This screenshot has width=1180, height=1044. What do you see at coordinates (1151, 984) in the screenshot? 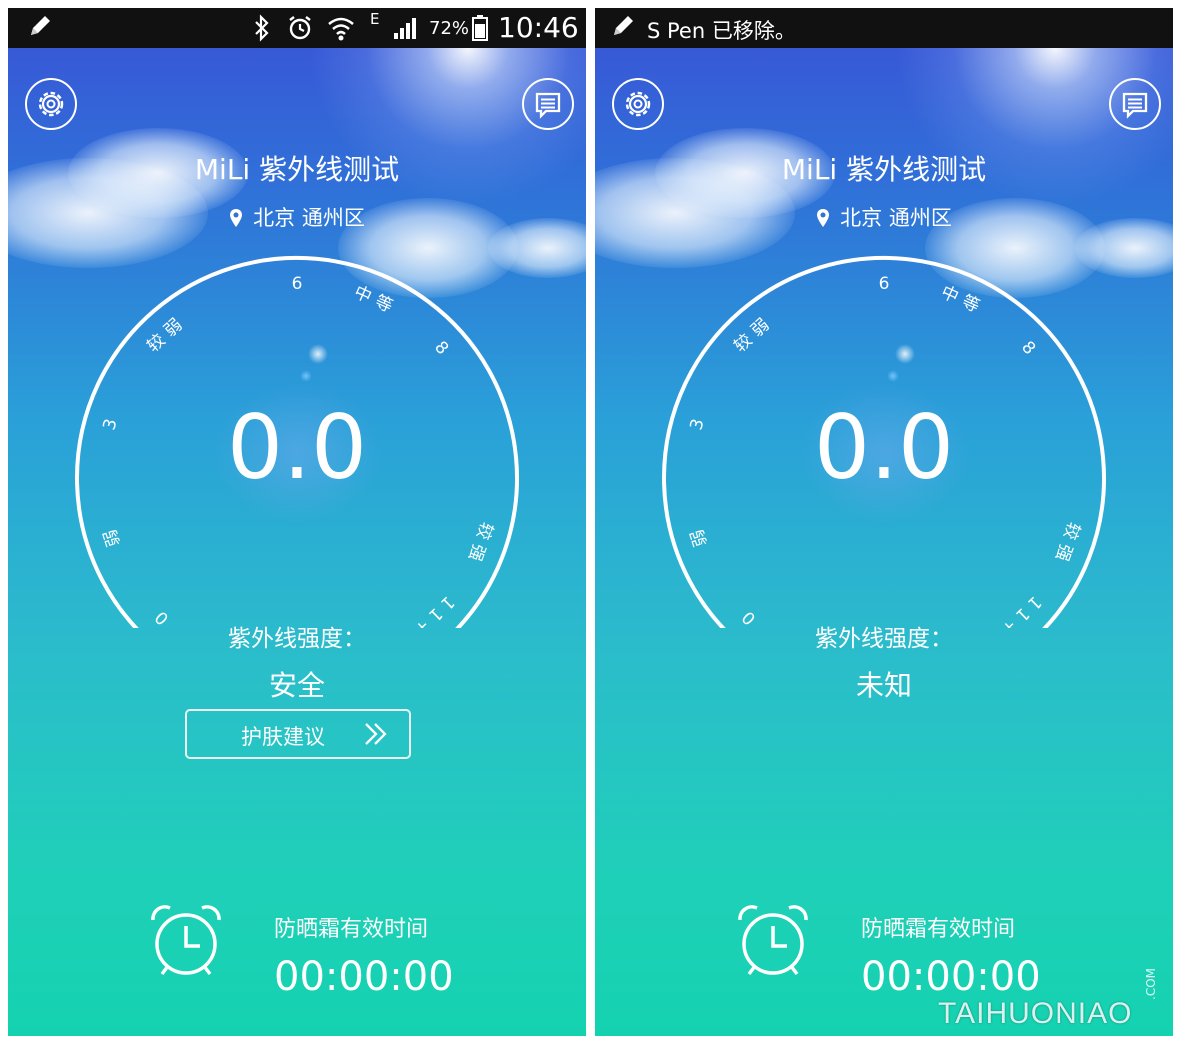
I see `watermark-suffix: .COM` at bounding box center [1151, 984].